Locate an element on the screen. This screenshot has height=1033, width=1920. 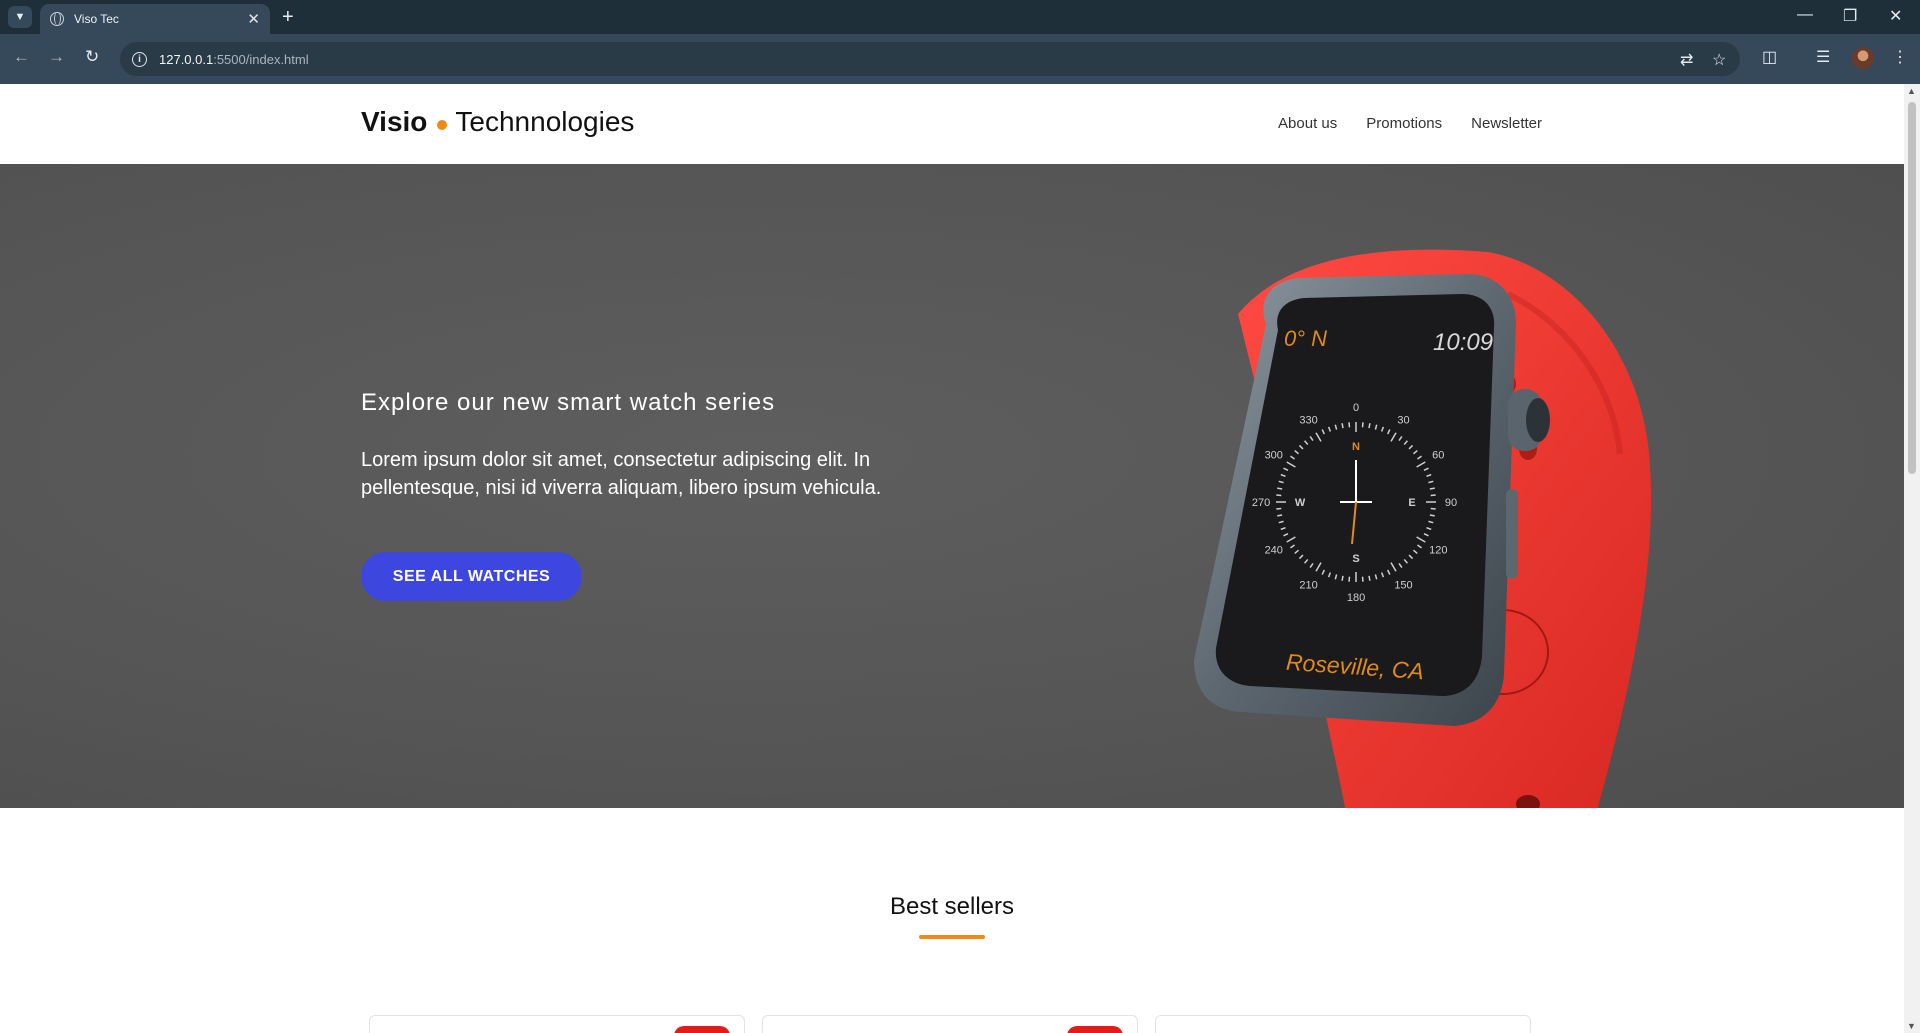
tab-title: Viso Tec is located at coordinates (96, 19).